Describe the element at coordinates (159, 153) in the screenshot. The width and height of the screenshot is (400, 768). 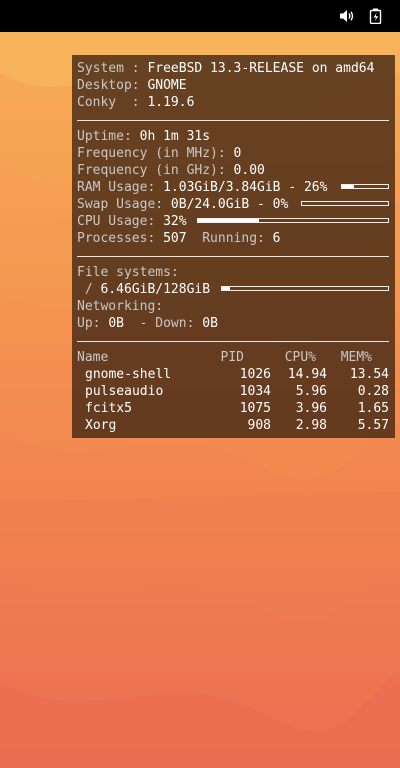
I see `frequency-mhz-line: Frequency (in MHz): 0` at that location.